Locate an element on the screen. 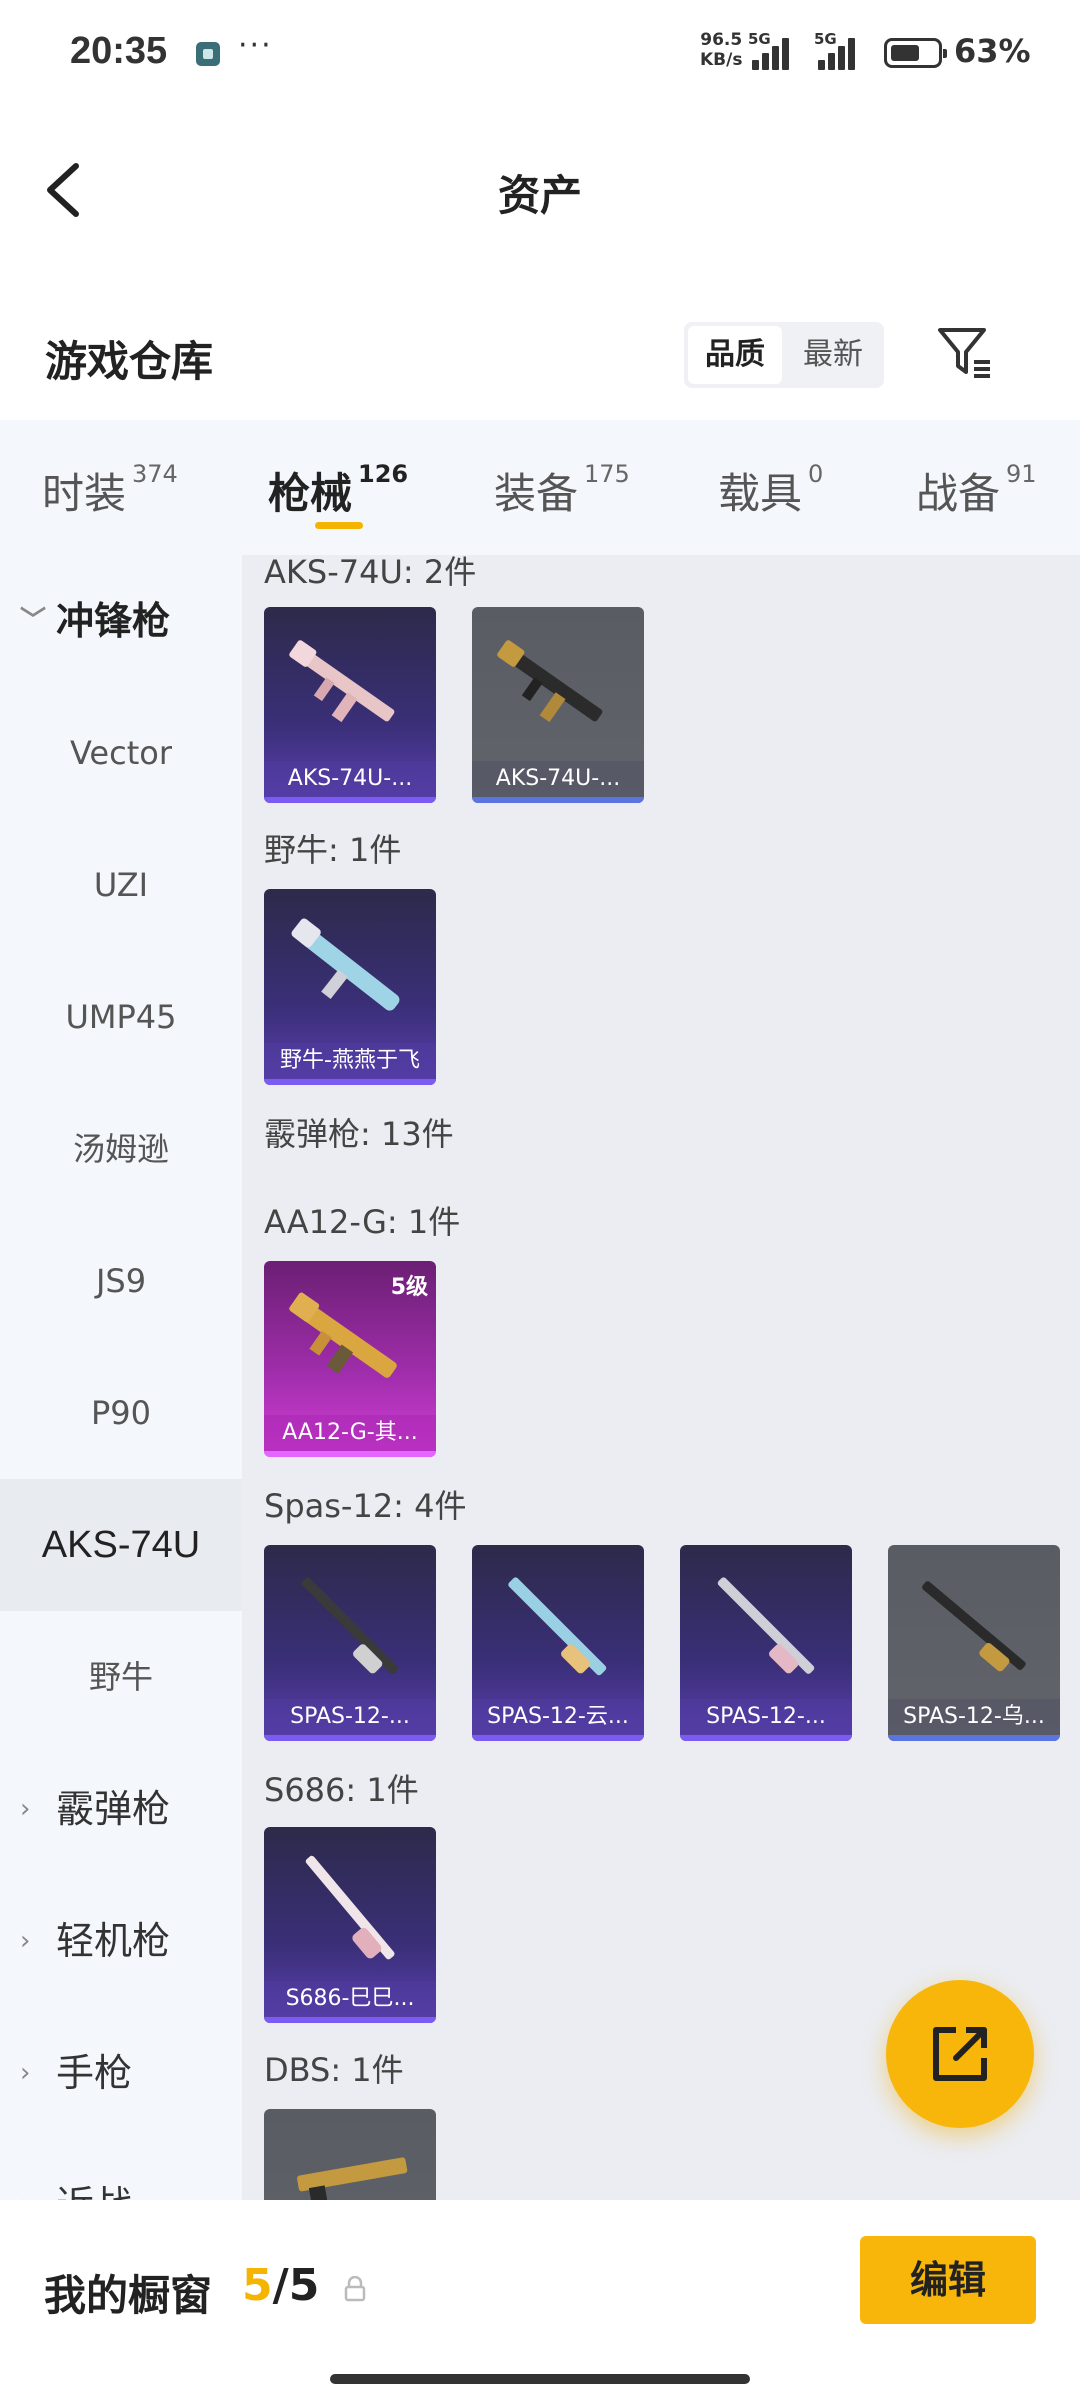 This screenshot has height=2400, width=1080. share-fab-button is located at coordinates (960, 2054).